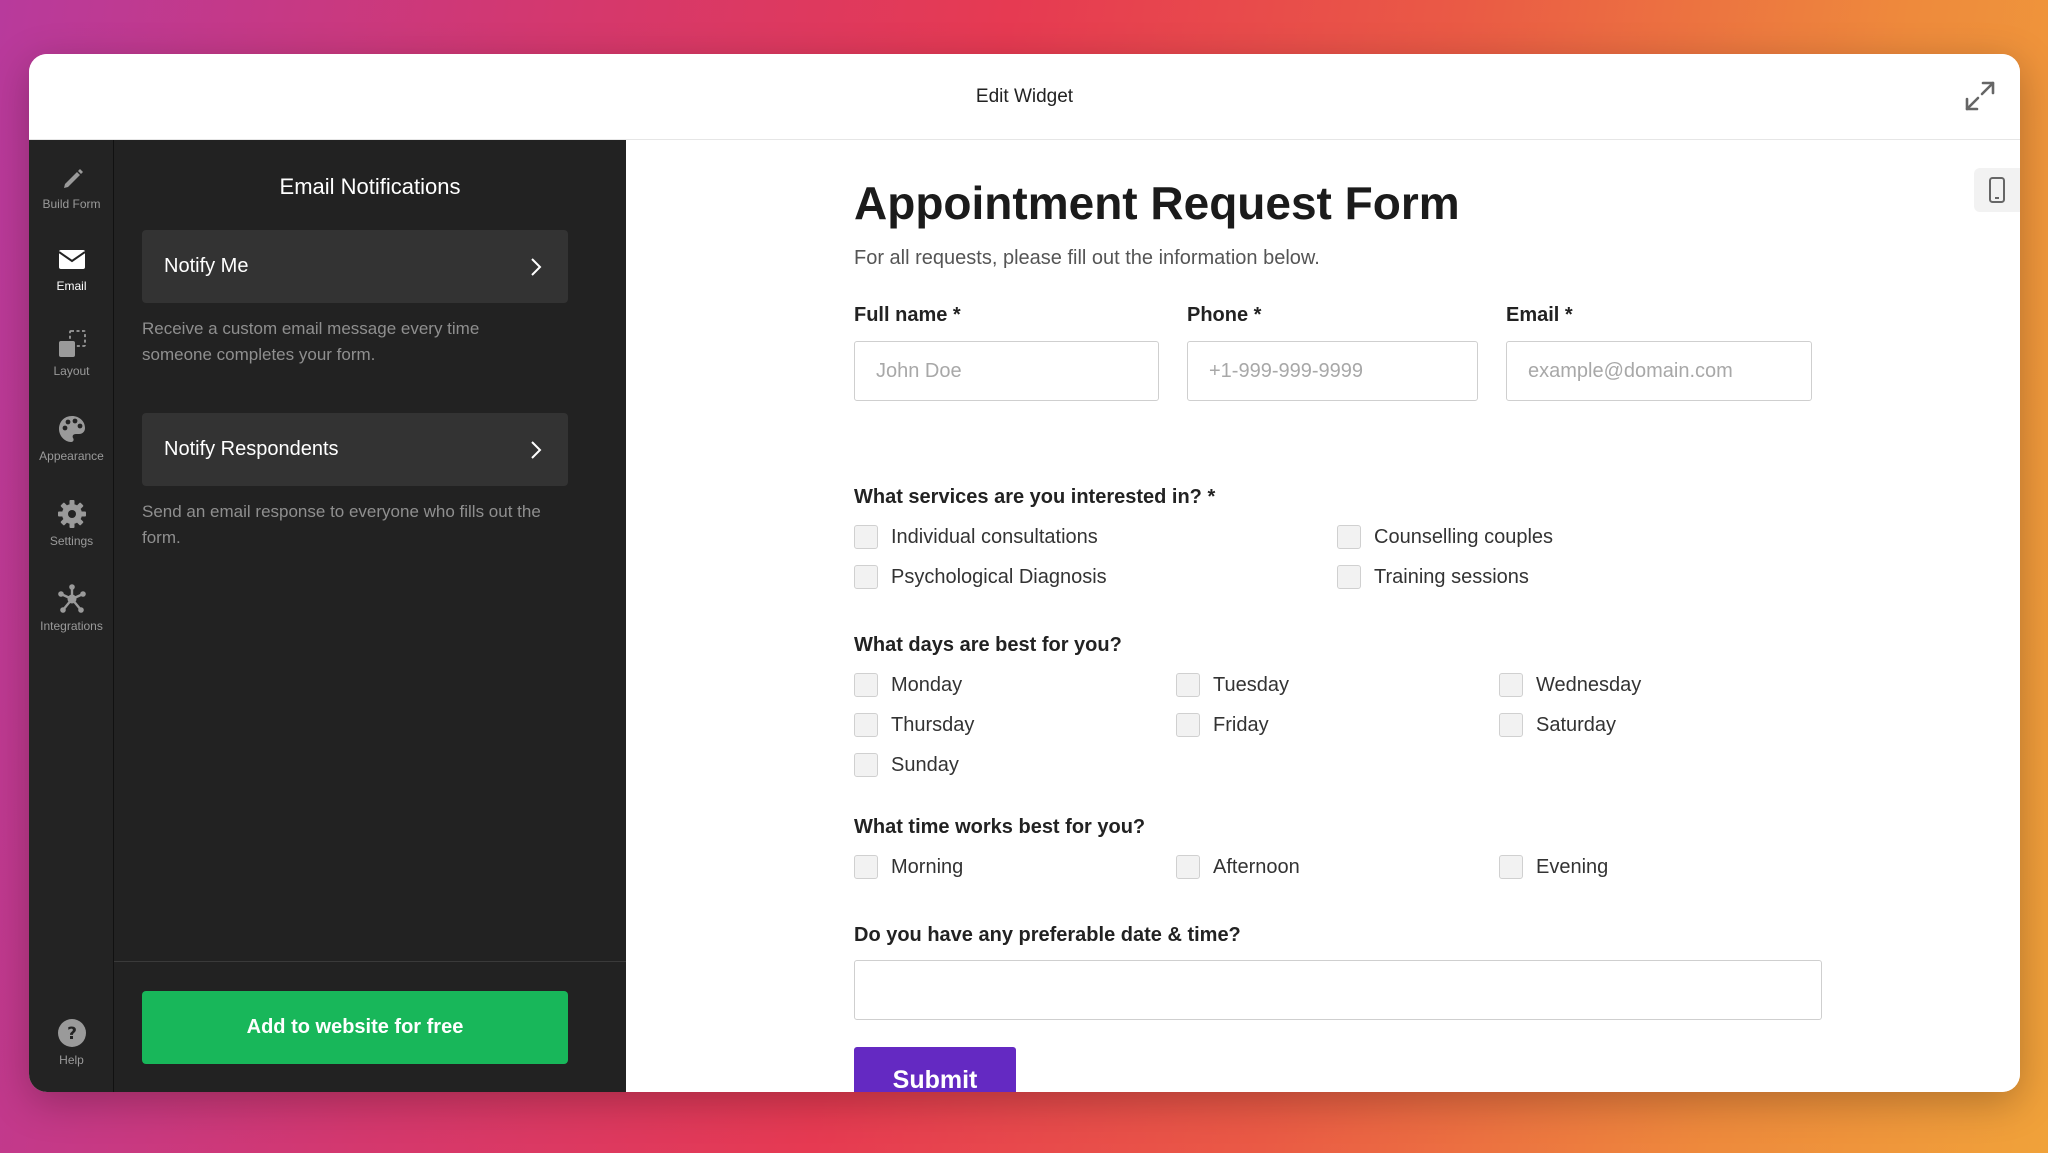  Describe the element at coordinates (71, 191) in the screenshot. I see `sidebar-item-build-form: Build Form` at that location.